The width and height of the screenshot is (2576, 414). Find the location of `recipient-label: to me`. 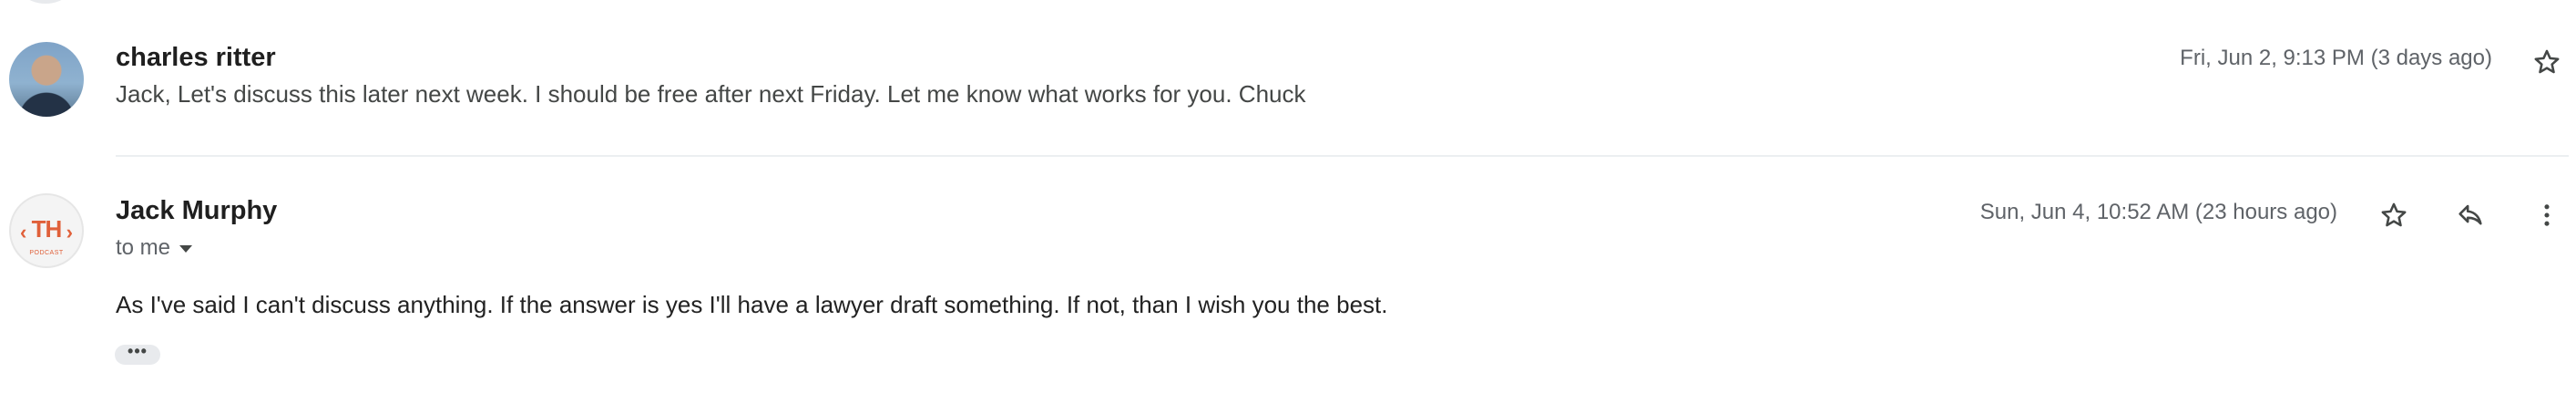

recipient-label: to me is located at coordinates (143, 247).